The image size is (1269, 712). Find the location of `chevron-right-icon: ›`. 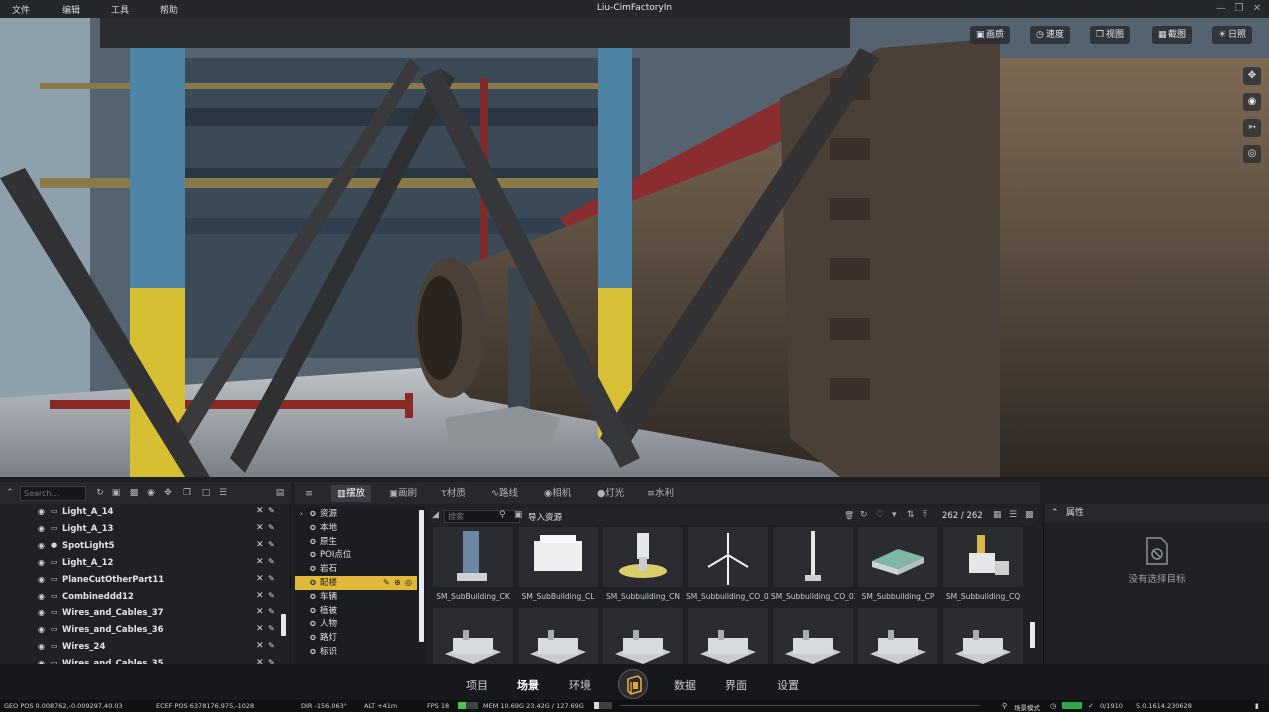

chevron-right-icon: › is located at coordinates (301, 514).